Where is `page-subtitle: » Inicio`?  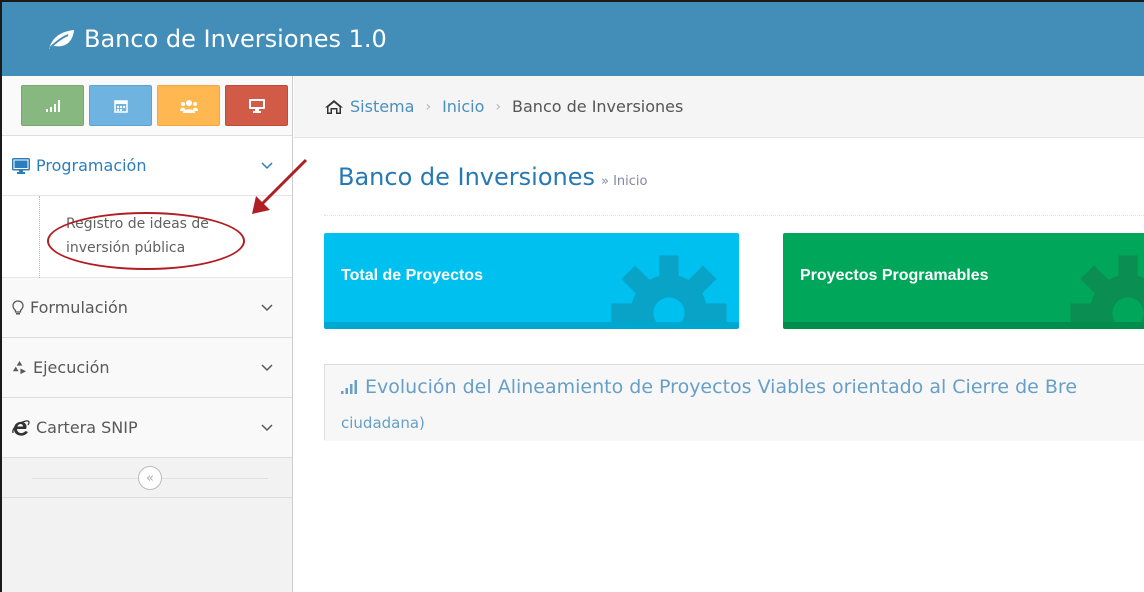
page-subtitle: » Inicio is located at coordinates (624, 181).